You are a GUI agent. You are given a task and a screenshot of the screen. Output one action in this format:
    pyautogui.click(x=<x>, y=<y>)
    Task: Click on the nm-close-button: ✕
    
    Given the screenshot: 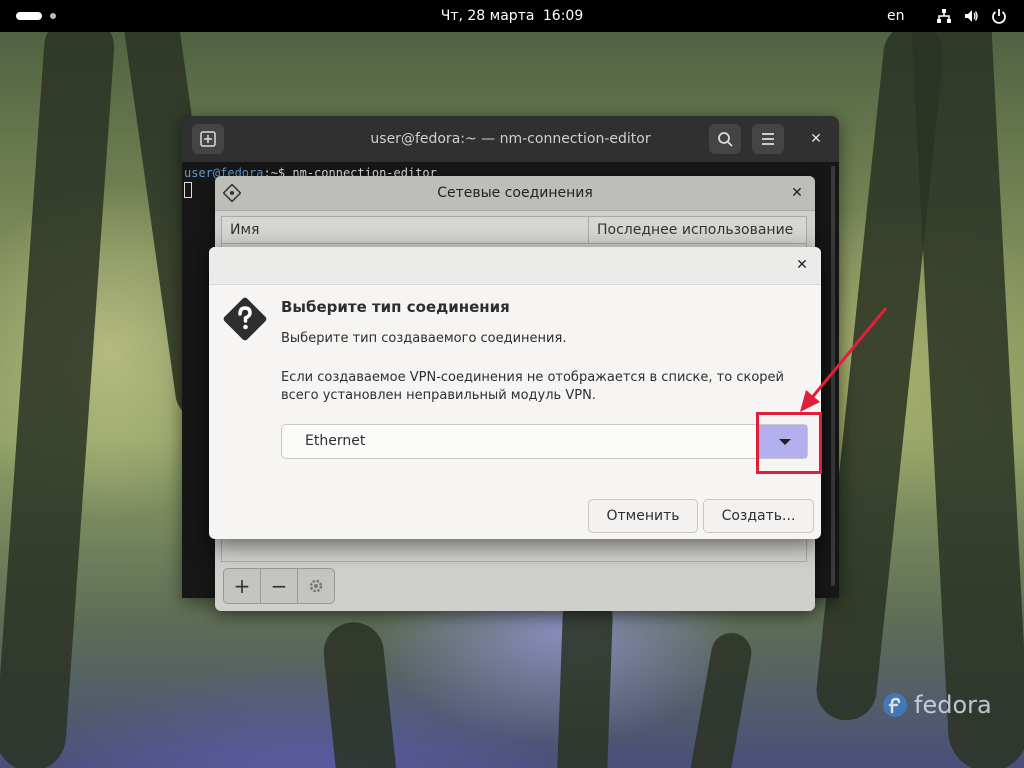 What is the action you would take?
    pyautogui.click(x=797, y=193)
    